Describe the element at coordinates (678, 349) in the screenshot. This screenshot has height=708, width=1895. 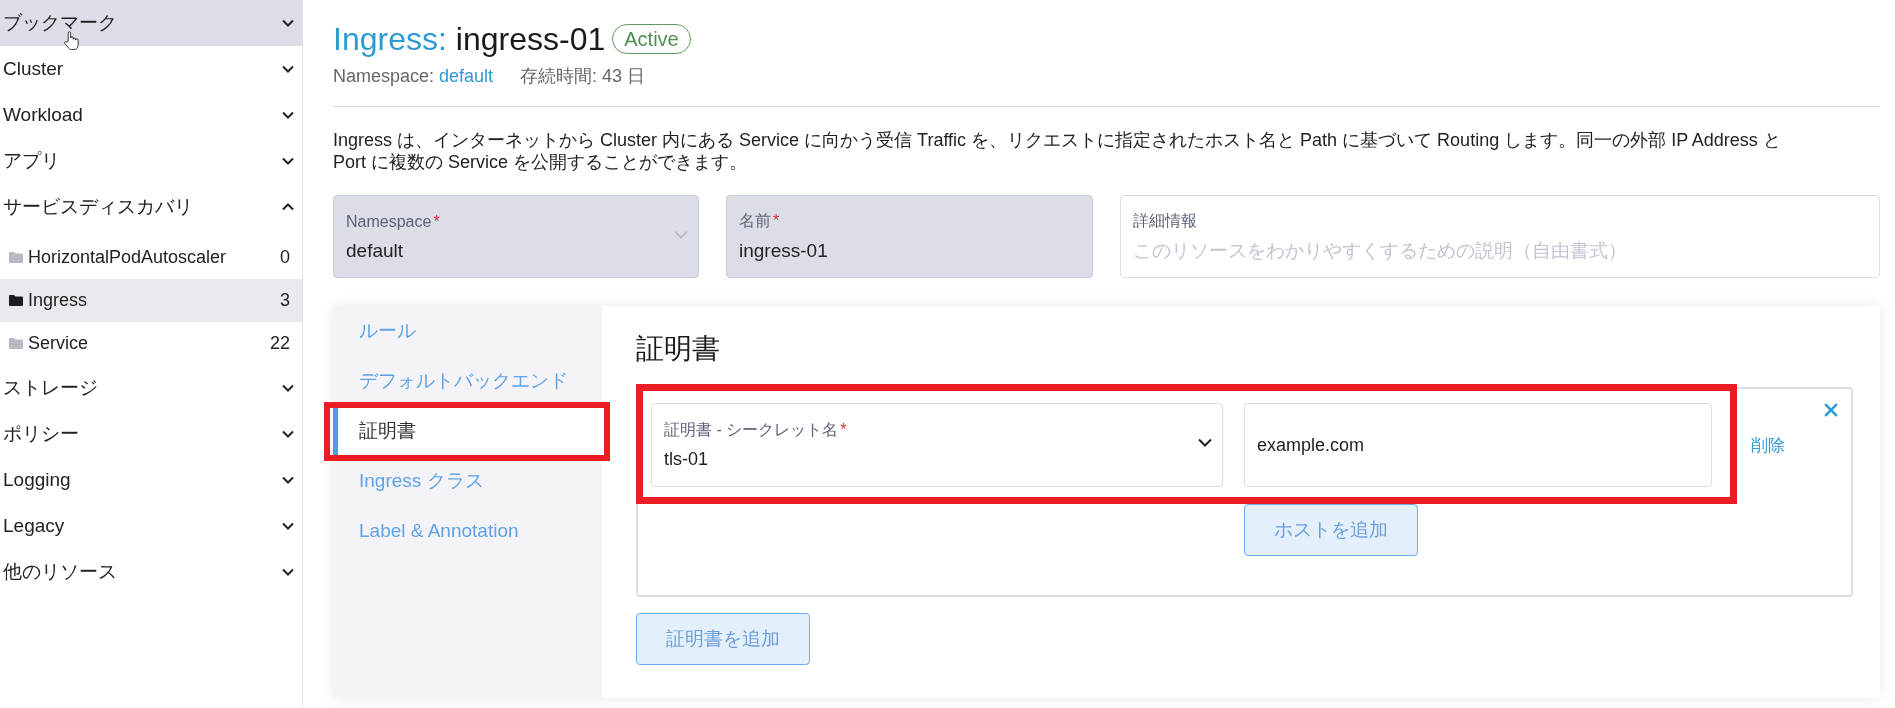
I see `section-title: 証明書` at that location.